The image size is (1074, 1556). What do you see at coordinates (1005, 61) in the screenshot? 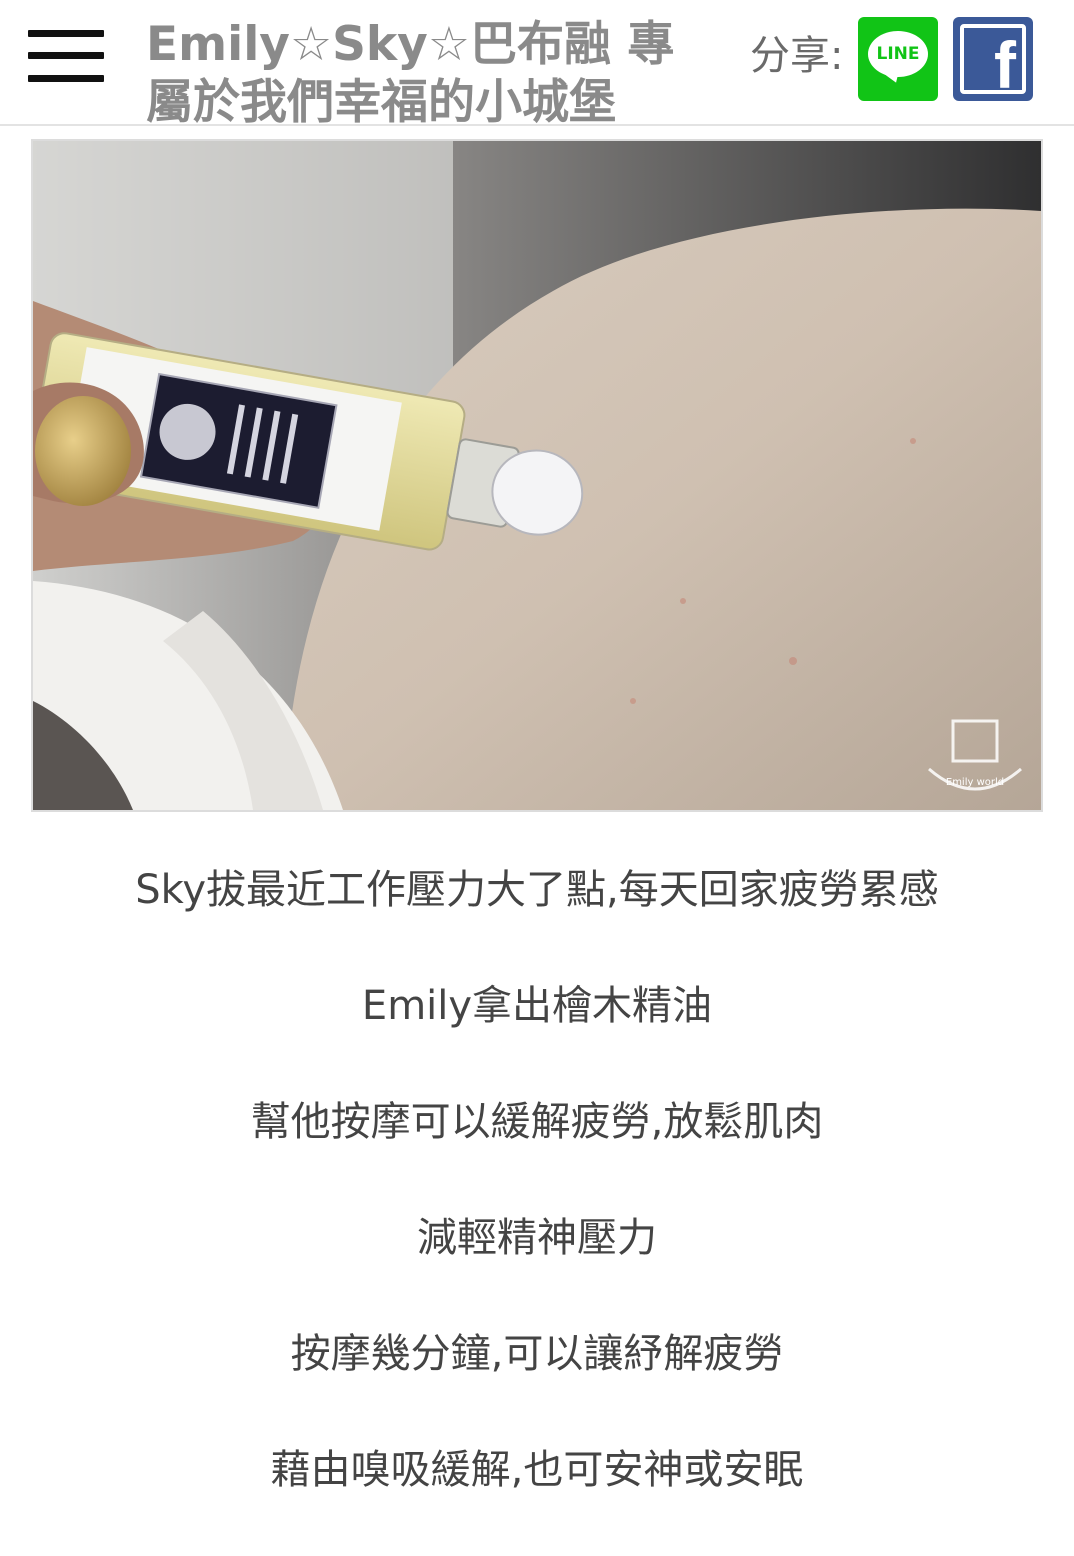
I see `facebook-letter: f` at bounding box center [1005, 61].